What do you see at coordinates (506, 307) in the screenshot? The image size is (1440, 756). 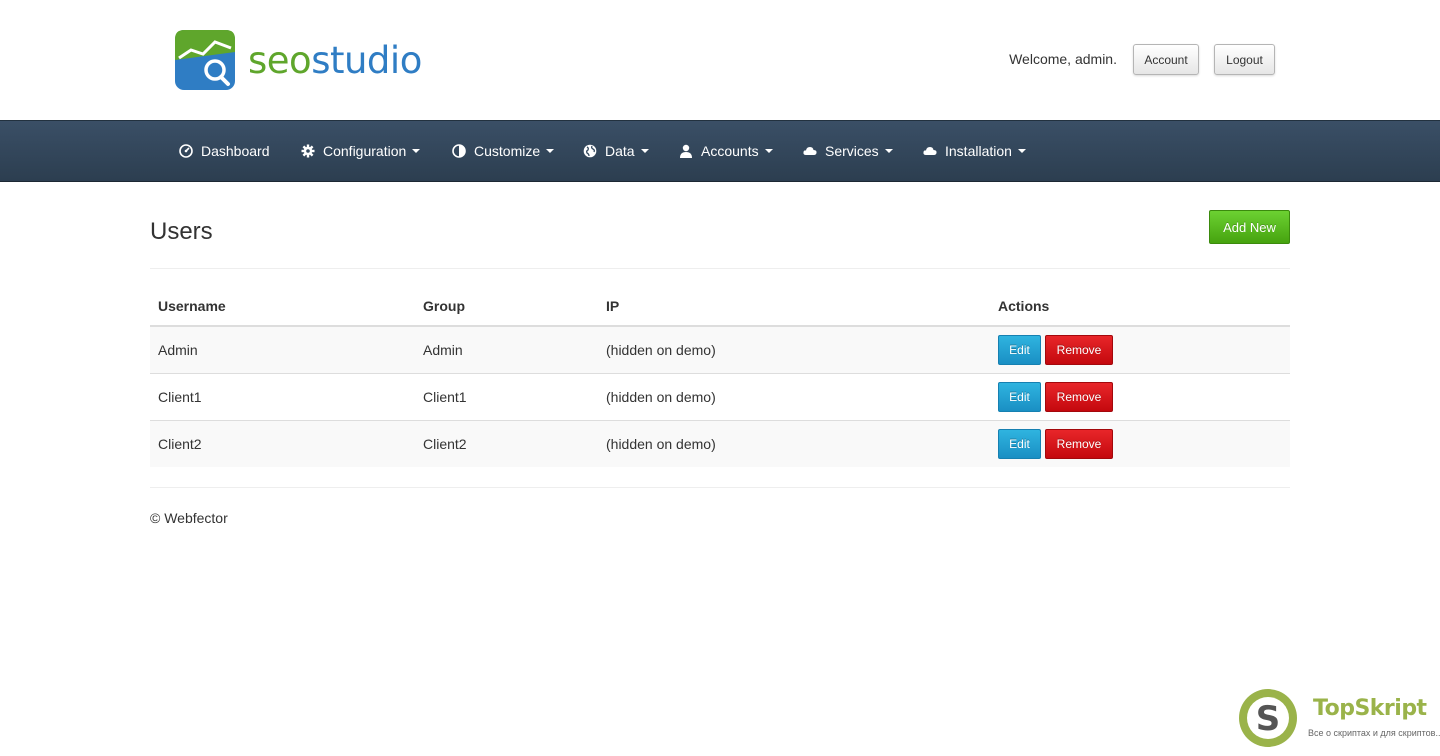 I see `column-header-group: Group` at bounding box center [506, 307].